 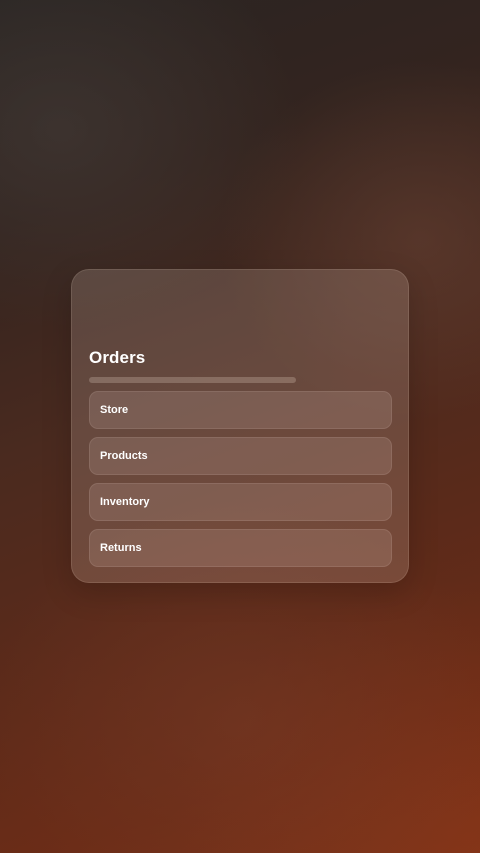 I want to click on menu-item-products: Products, so click(x=240, y=456).